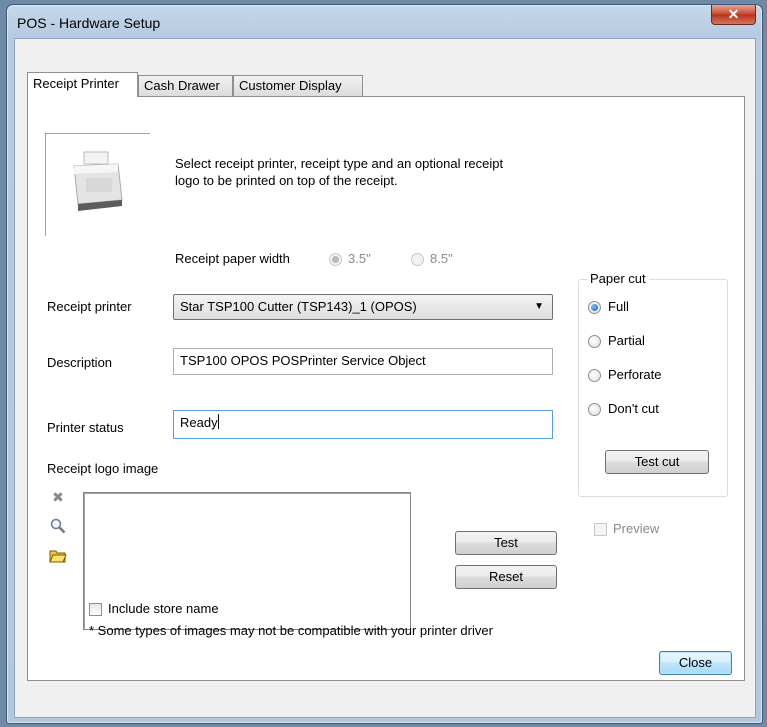 This screenshot has width=767, height=727. Describe the element at coordinates (82, 84) in the screenshot. I see `tab-receipt-printer: Receipt Printer` at that location.